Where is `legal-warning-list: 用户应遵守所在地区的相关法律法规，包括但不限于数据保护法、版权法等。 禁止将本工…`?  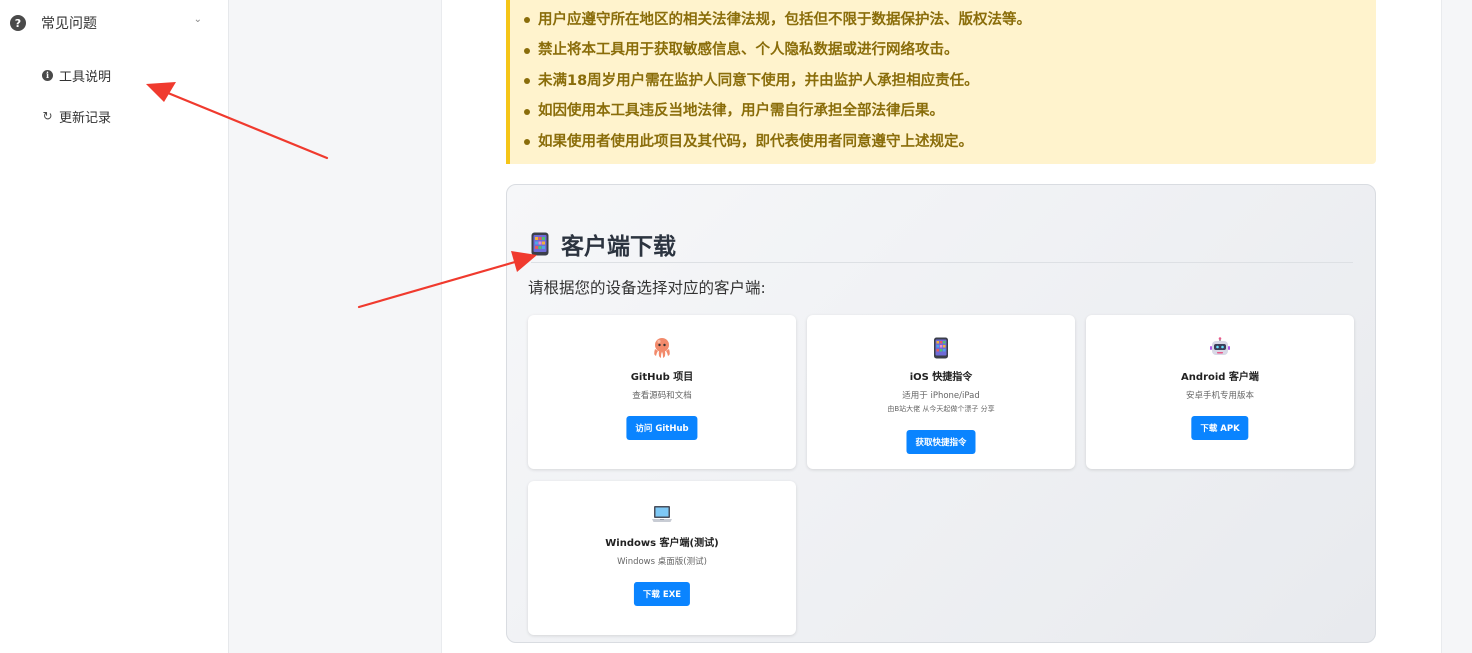 legal-warning-list: 用户应遵守所在地区的相关法律法规，包括但不限于数据保护法、版权法等。 禁止将本工… is located at coordinates (777, 81).